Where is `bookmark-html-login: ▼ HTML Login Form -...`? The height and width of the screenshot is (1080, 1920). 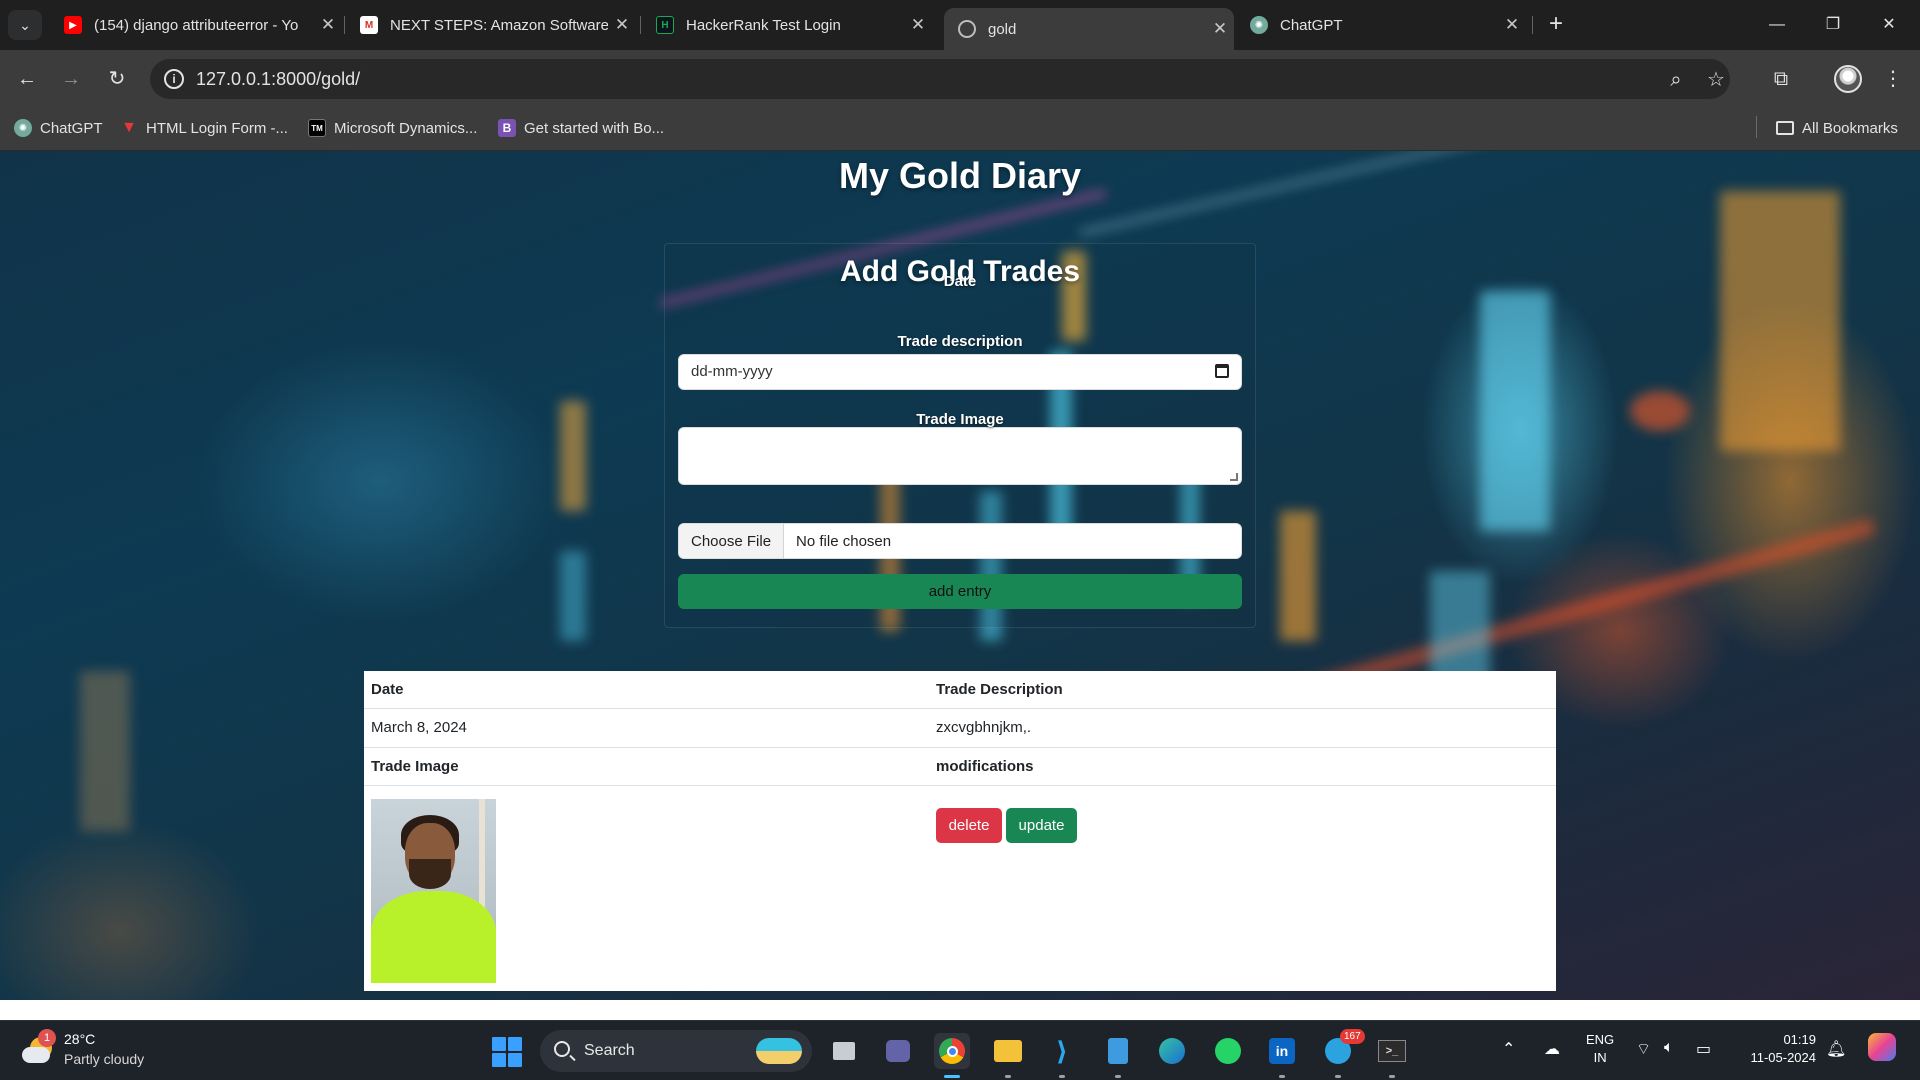 bookmark-html-login: ▼ HTML Login Form -... is located at coordinates (204, 128).